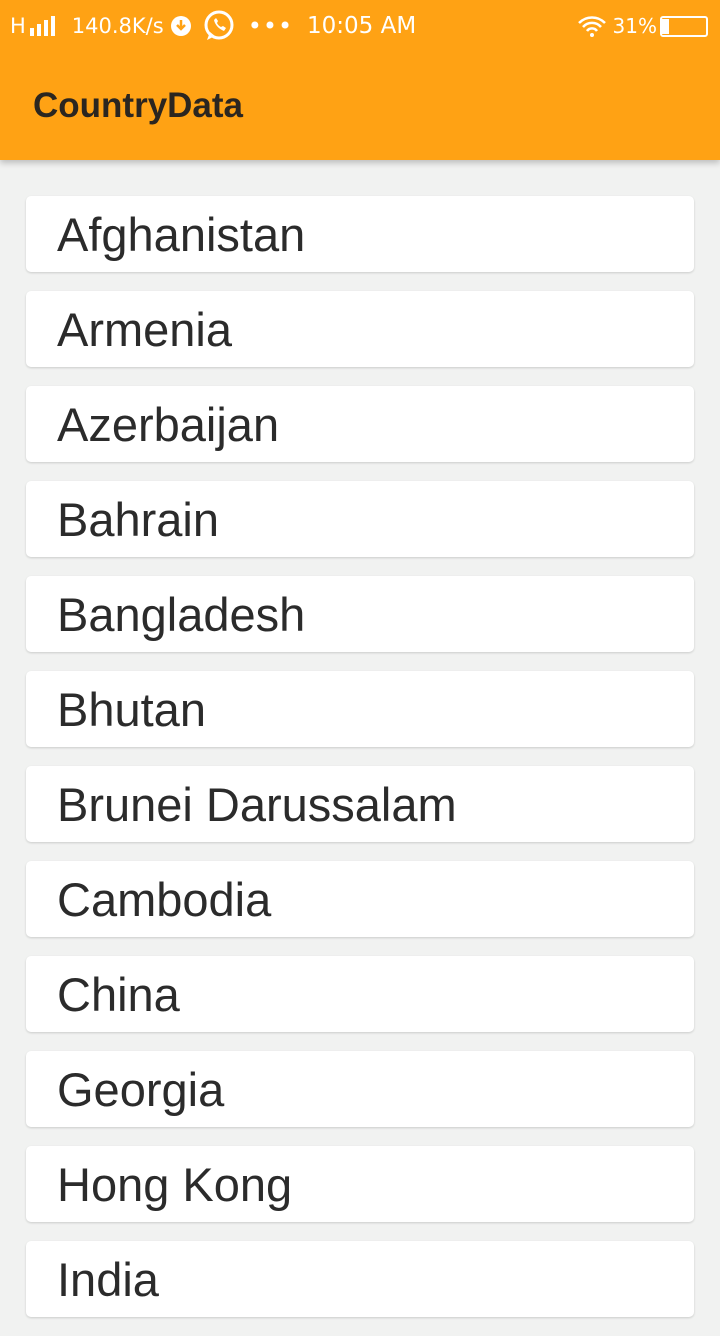  I want to click on country-list-item: Bhutan, so click(360, 709).